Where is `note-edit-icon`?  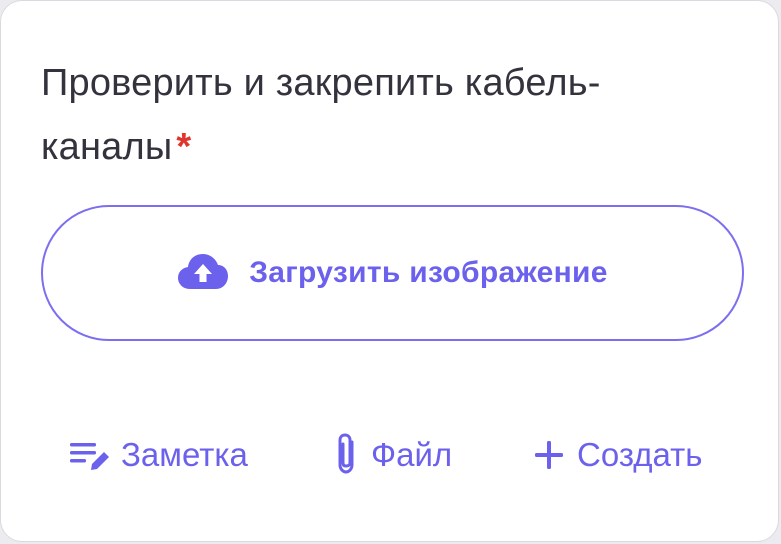
note-edit-icon is located at coordinates (90, 455).